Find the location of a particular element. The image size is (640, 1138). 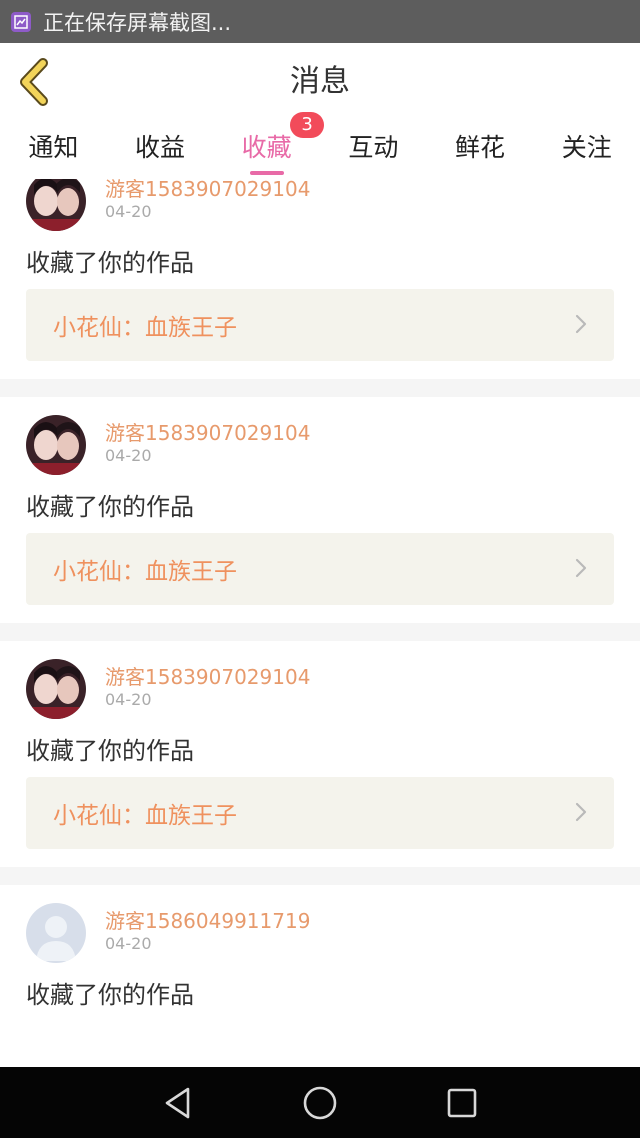

tab-favorites: 收藏 3 is located at coordinates (269, 145).